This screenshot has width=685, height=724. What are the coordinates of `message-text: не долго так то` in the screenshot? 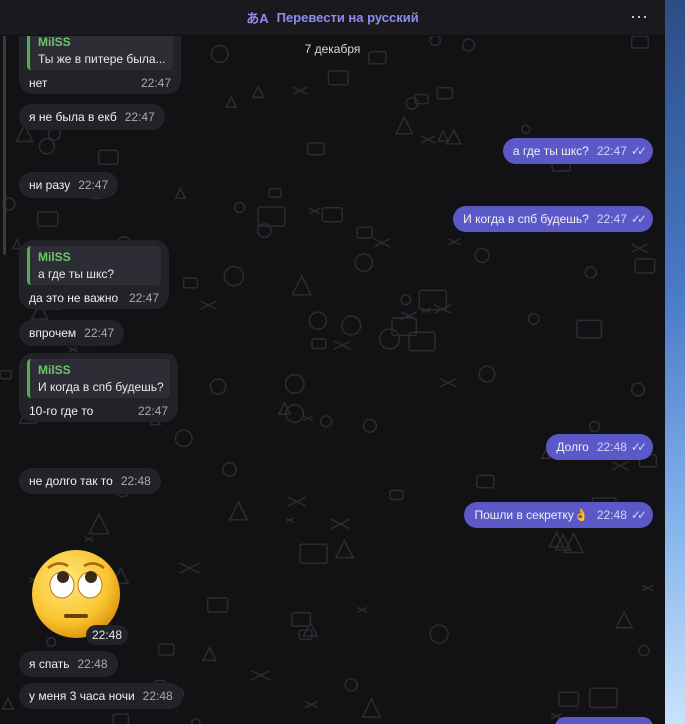 It's located at (71, 481).